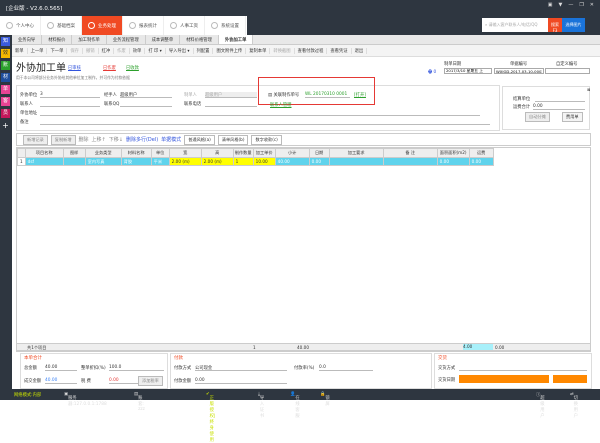  What do you see at coordinates (5, 65) in the screenshot?
I see `sidebar-item-account: 账` at bounding box center [5, 65].